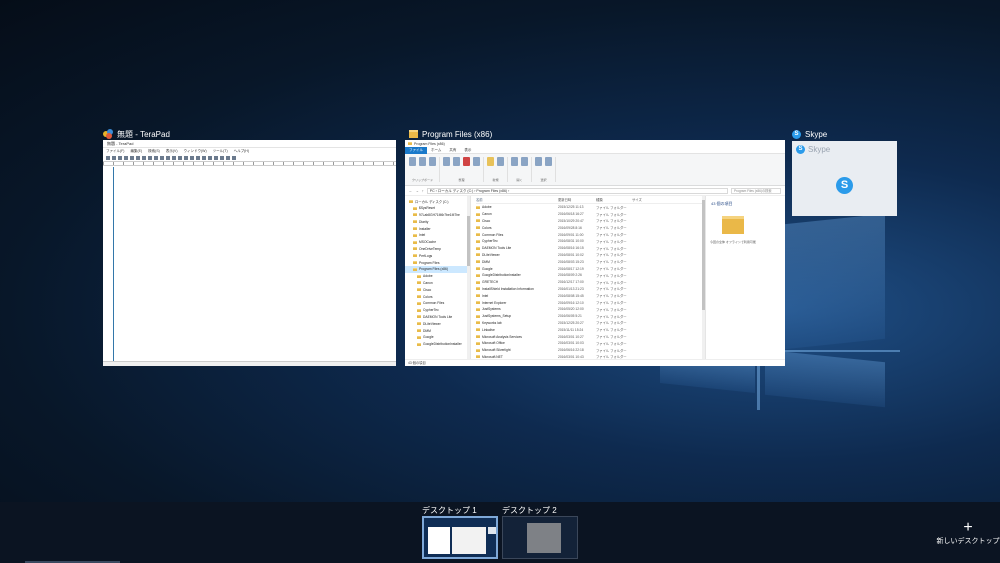 Image resolution: width=1000 pixels, height=563 pixels. What do you see at coordinates (241, 151) in the screenshot?
I see `menu-item: ヘルプ(H)` at bounding box center [241, 151].